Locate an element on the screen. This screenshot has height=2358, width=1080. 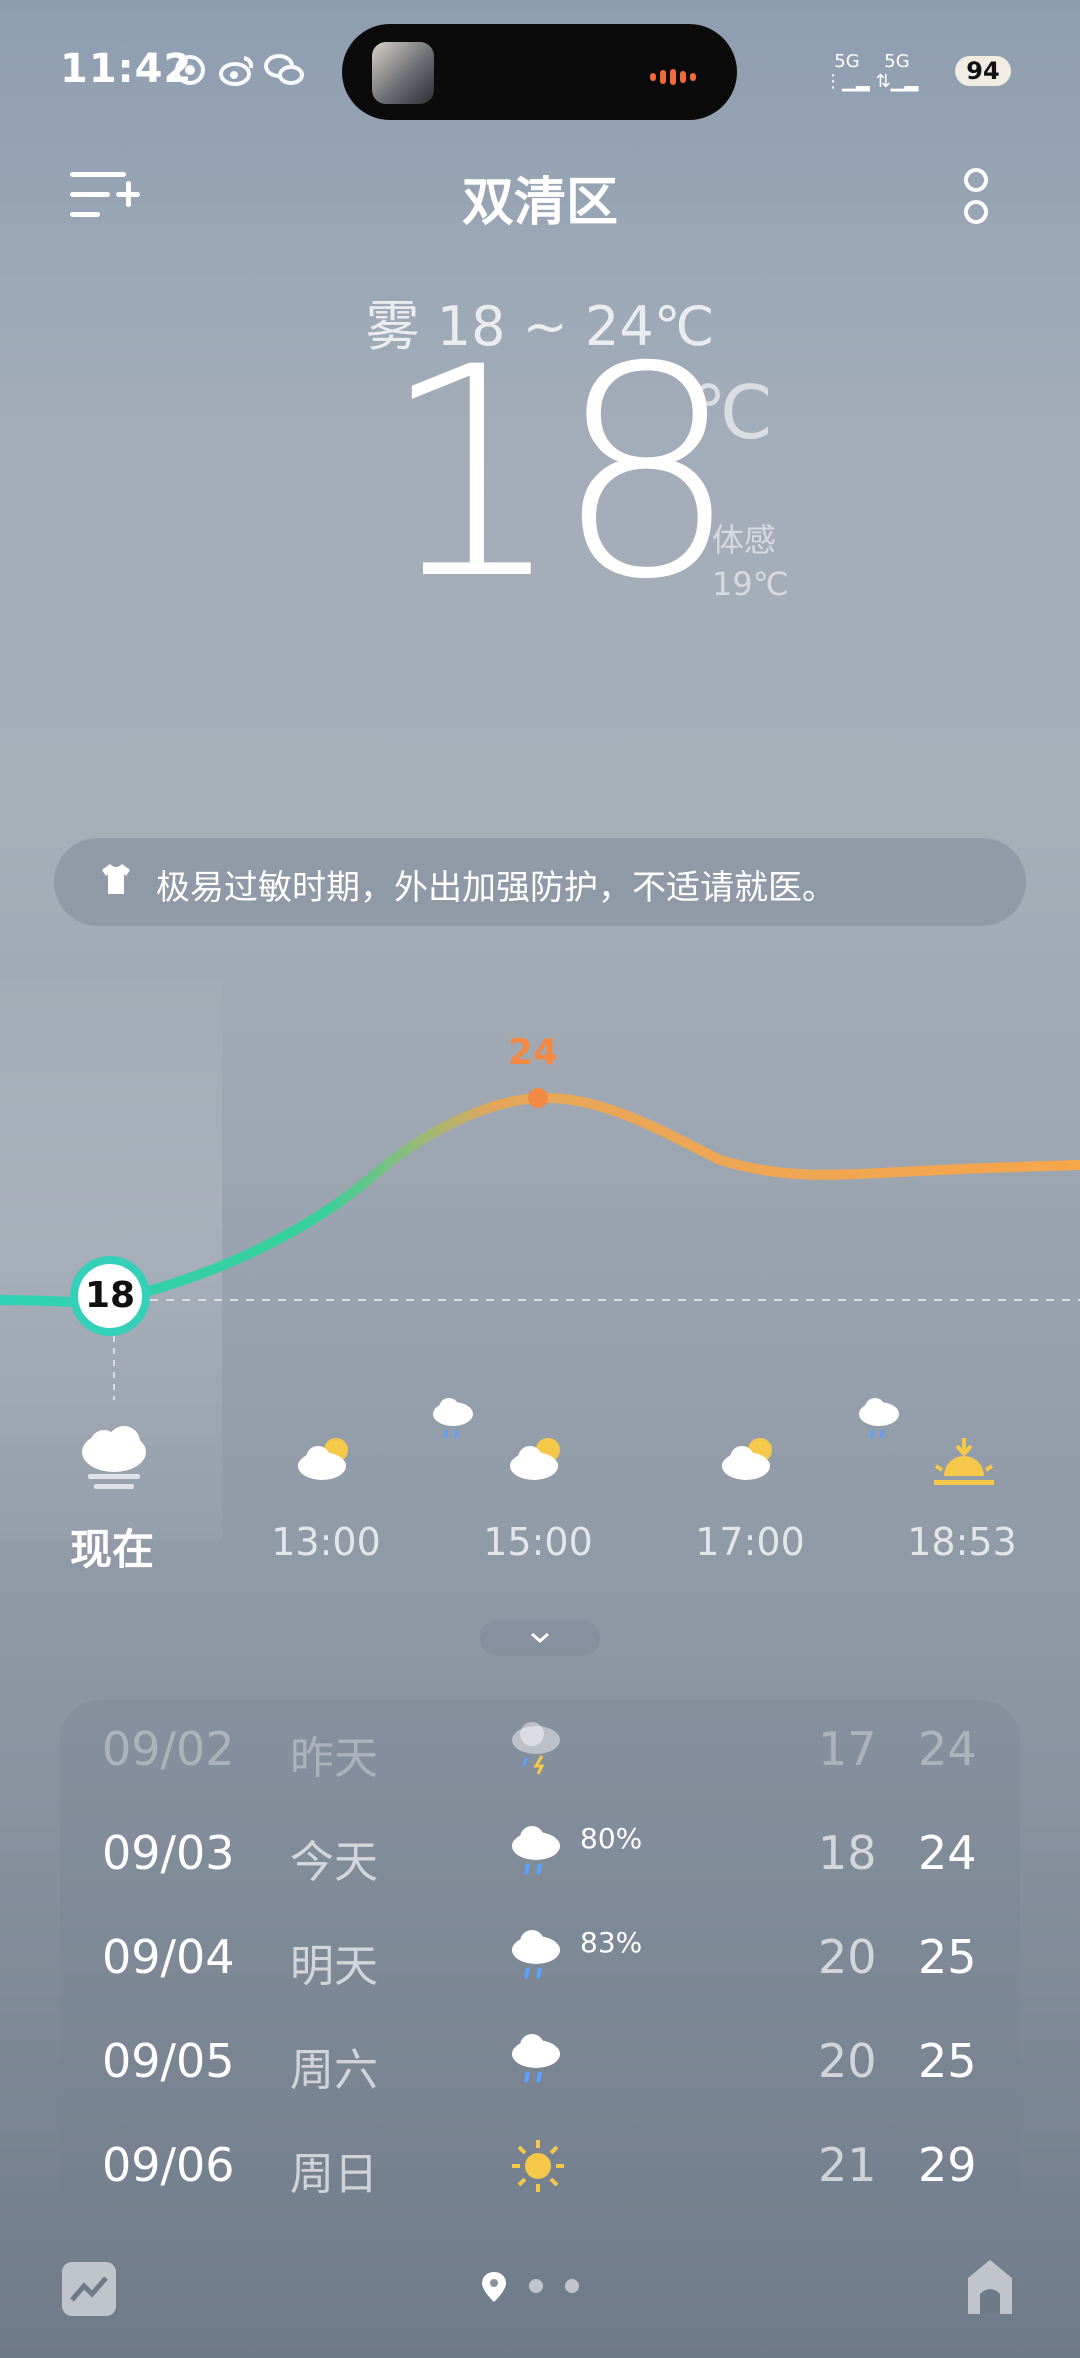
signal-5g-2: 5G ⇅▁▂ is located at coordinates (897, 71).